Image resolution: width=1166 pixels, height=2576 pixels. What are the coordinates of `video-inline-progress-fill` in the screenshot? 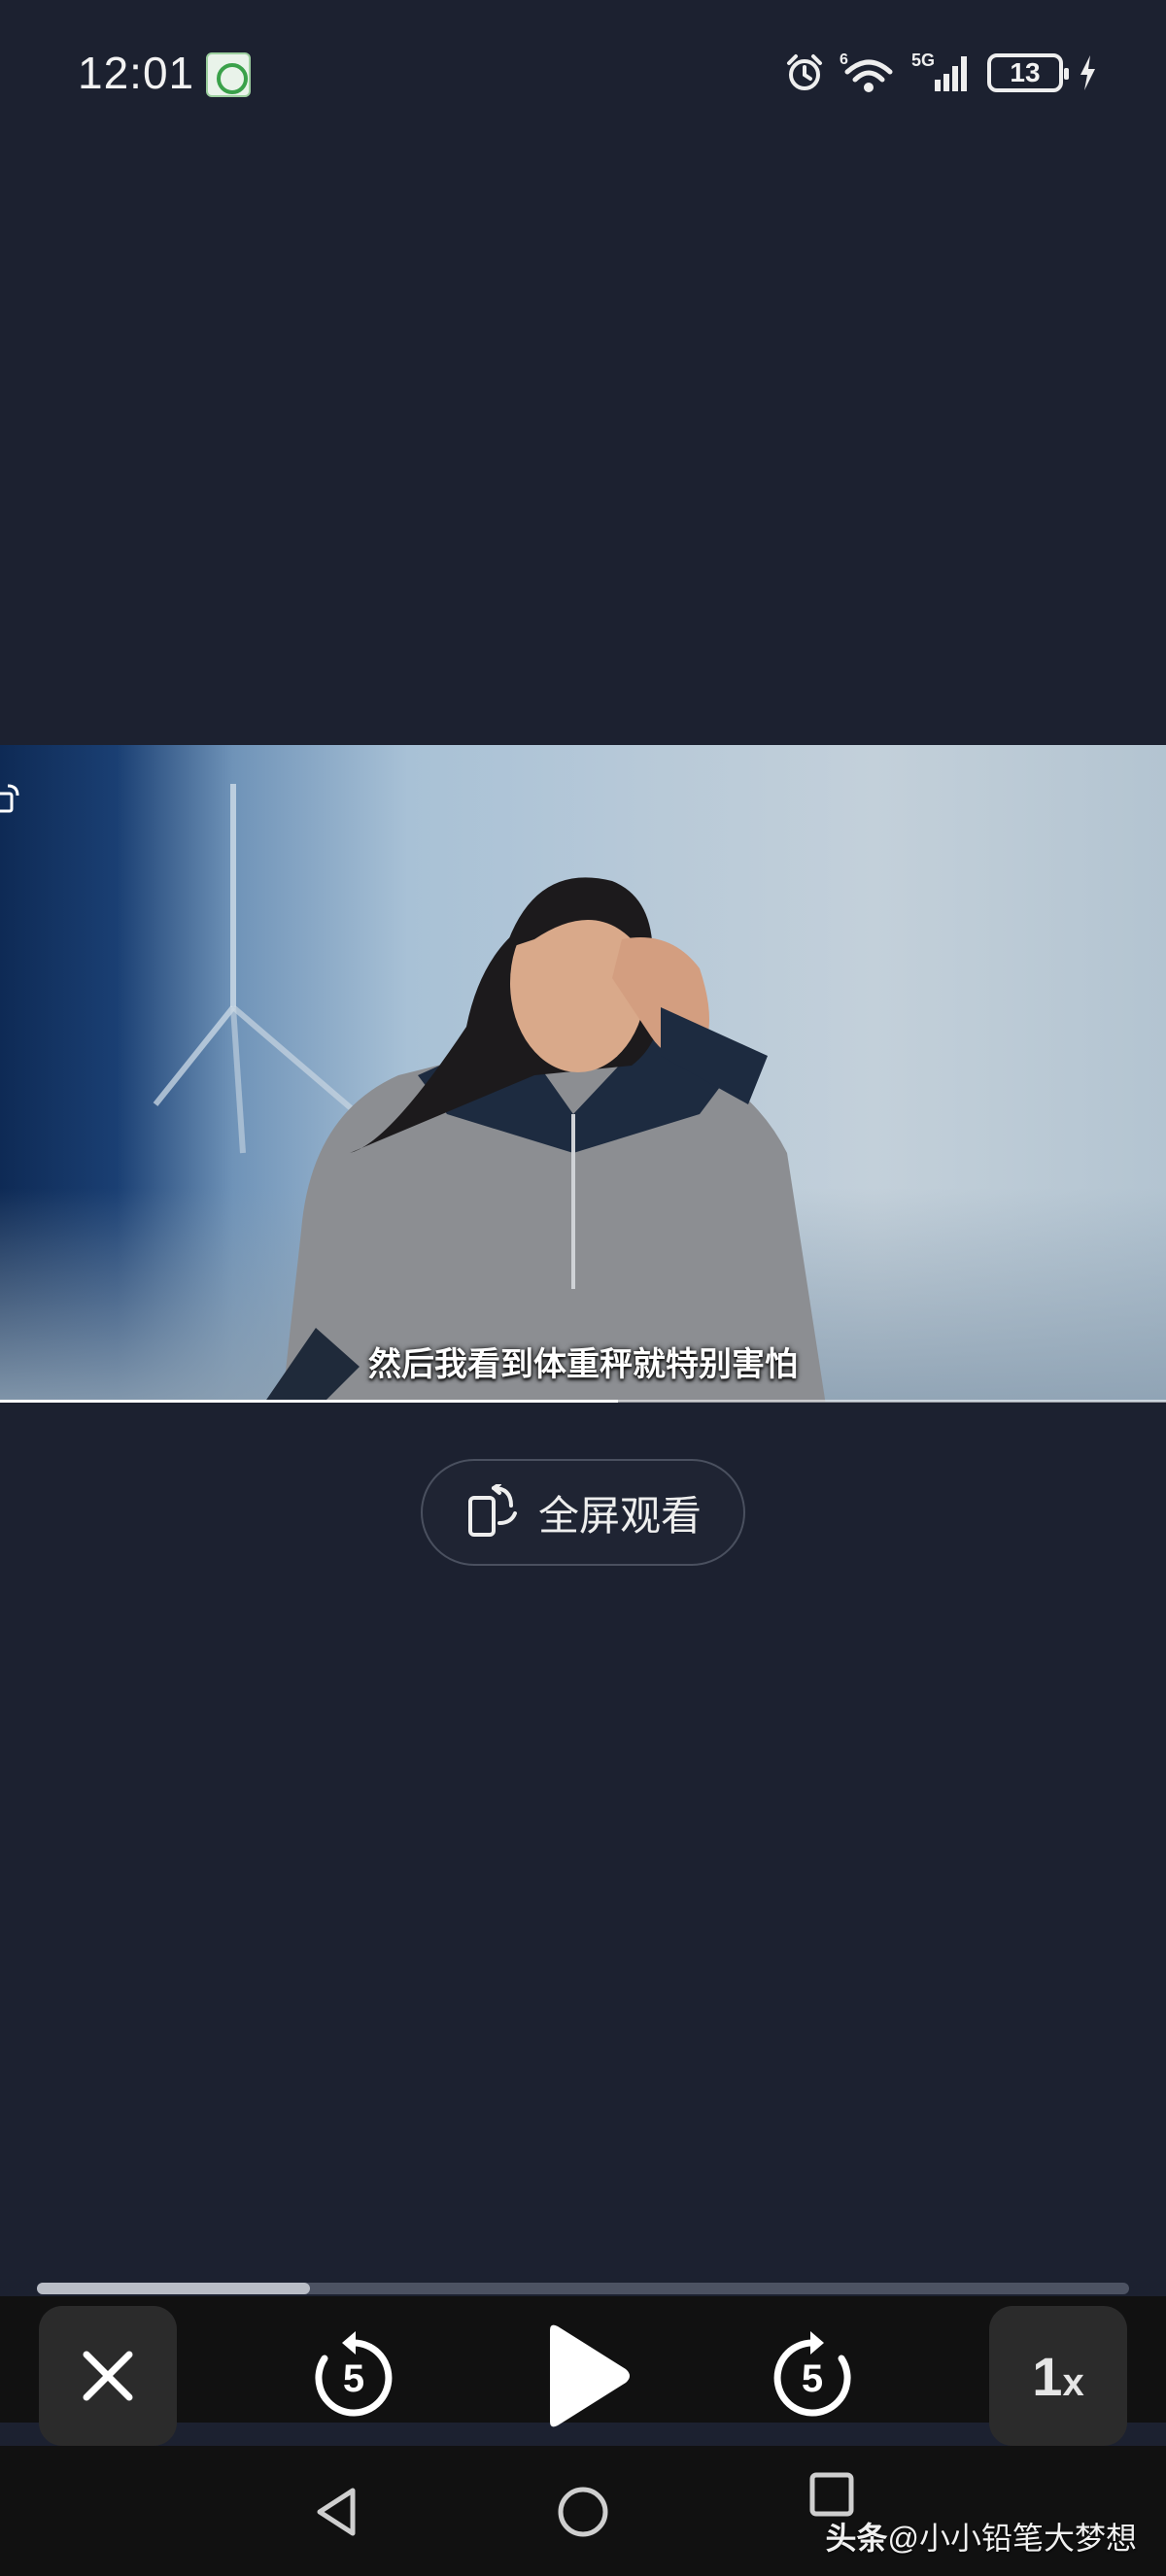 It's located at (309, 1401).